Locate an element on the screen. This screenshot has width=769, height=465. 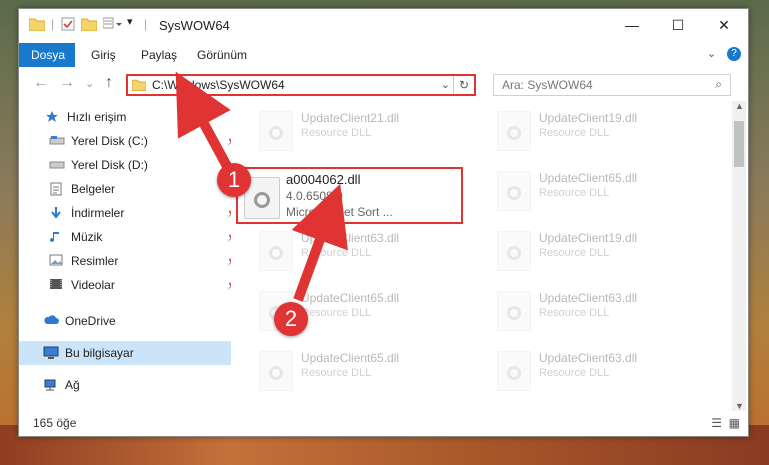
arrow-to-file is located at coordinates (319, 242).